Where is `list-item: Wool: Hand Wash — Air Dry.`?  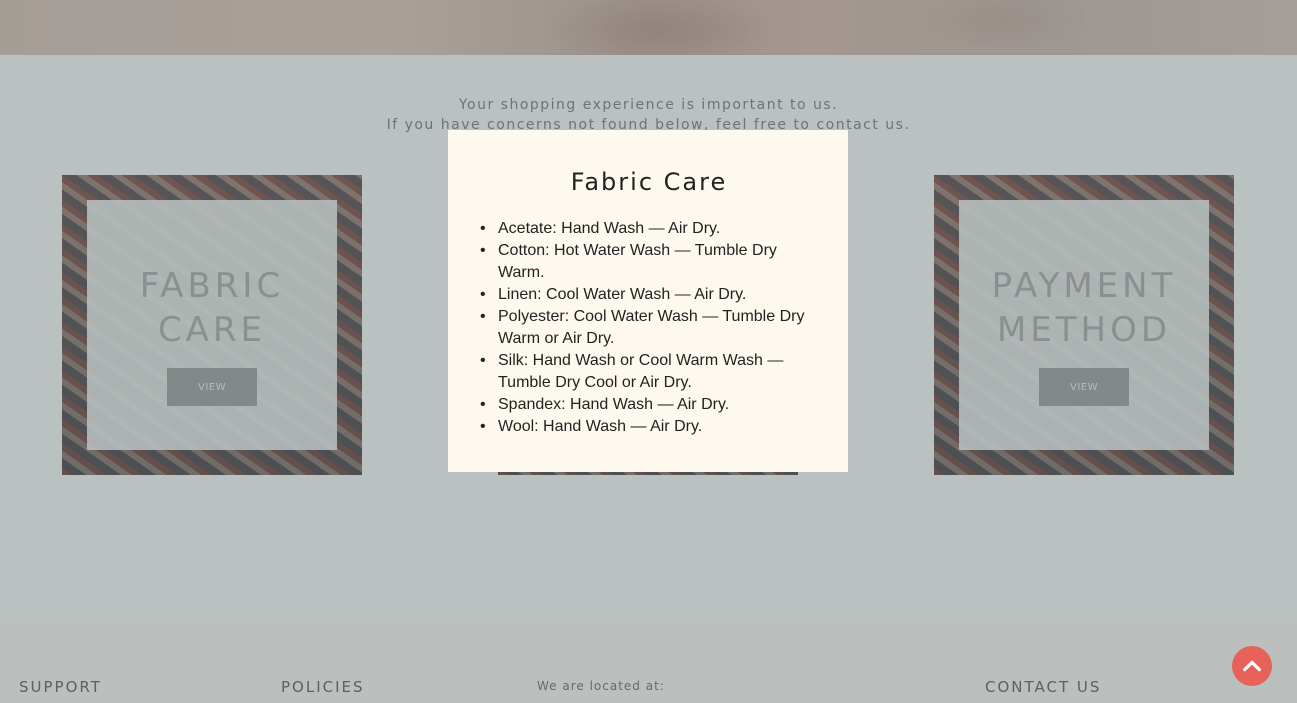 list-item: Wool: Hand Wash — Air Dry. is located at coordinates (649, 427).